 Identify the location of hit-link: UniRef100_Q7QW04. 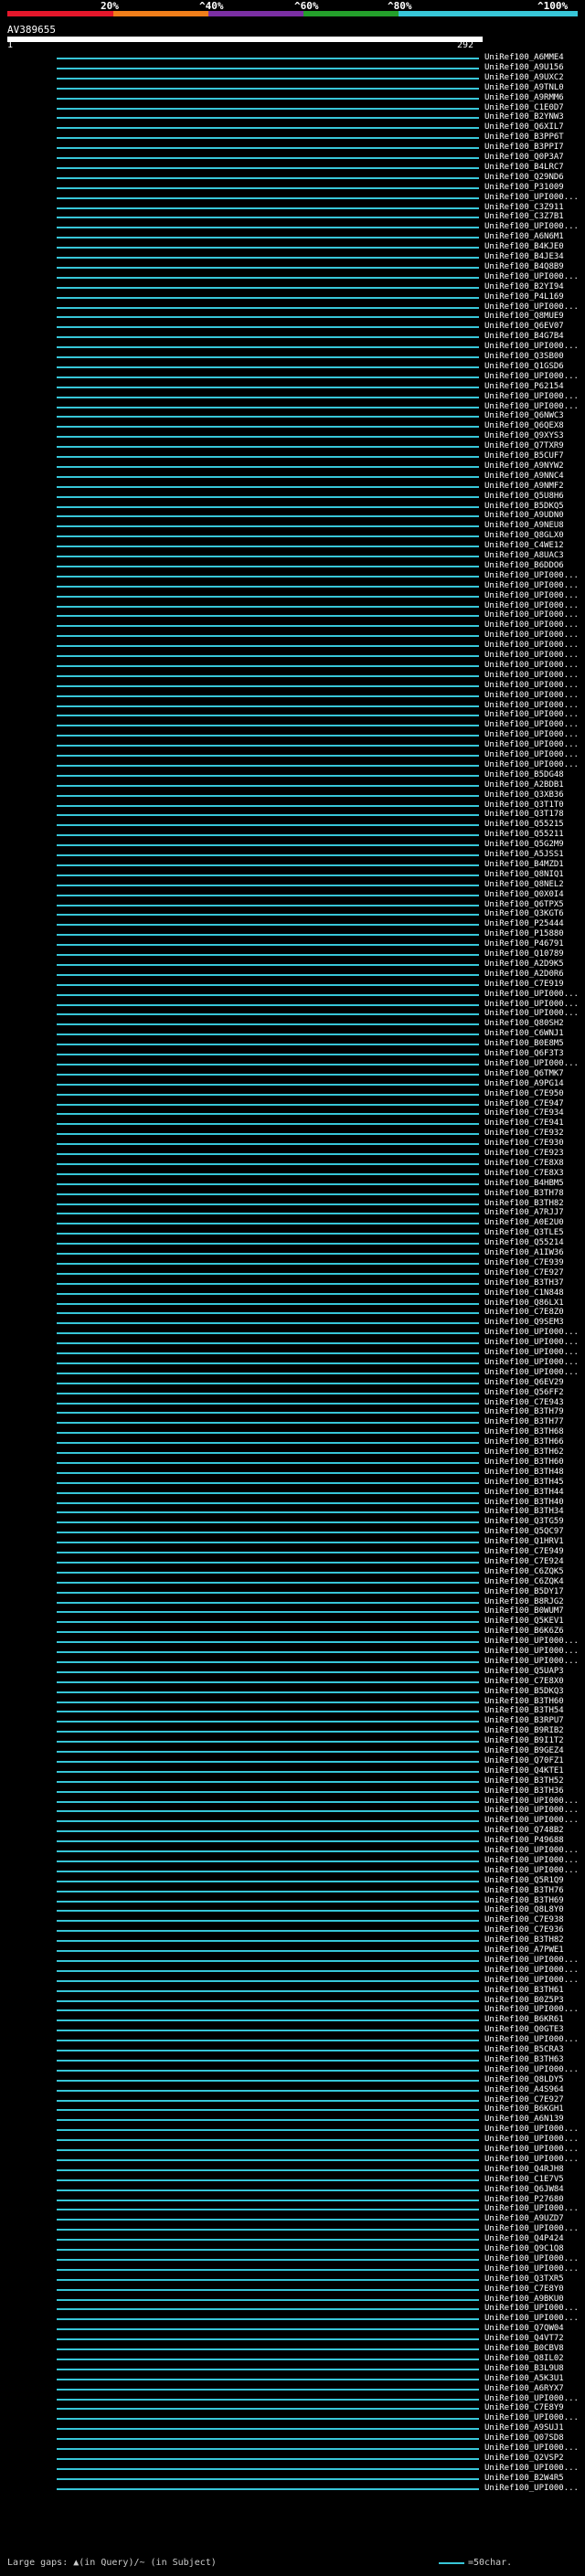
(524, 2328).